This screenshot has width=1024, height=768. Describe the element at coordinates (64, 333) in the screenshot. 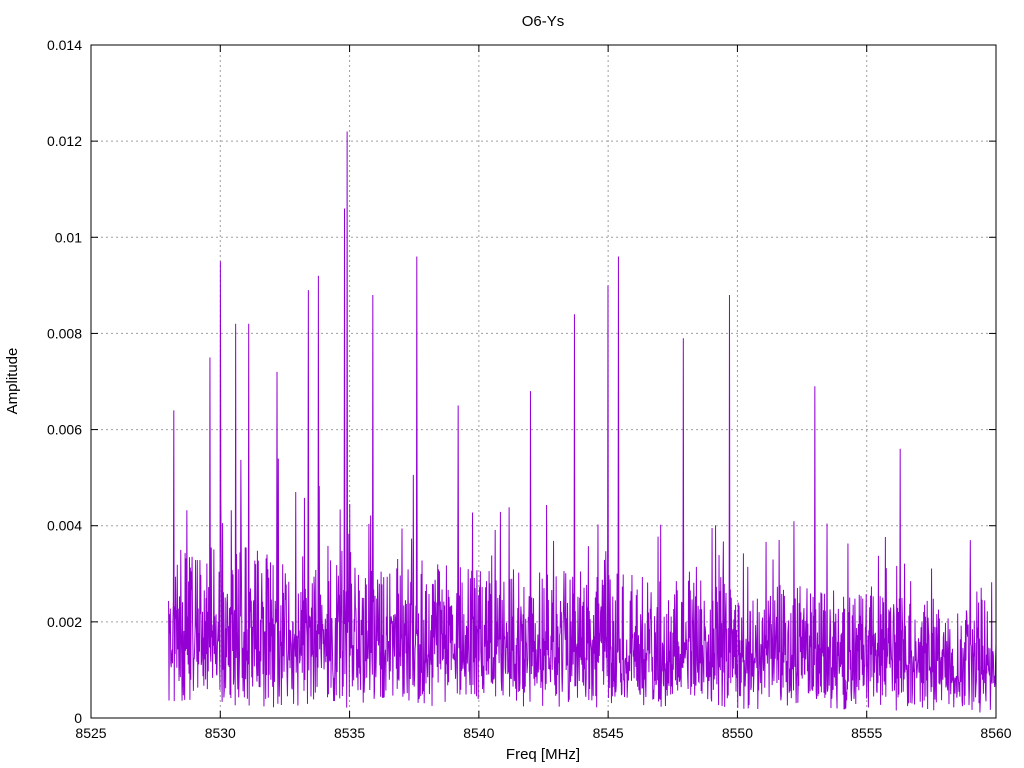

I see `y-tick-label: 0.008` at that location.